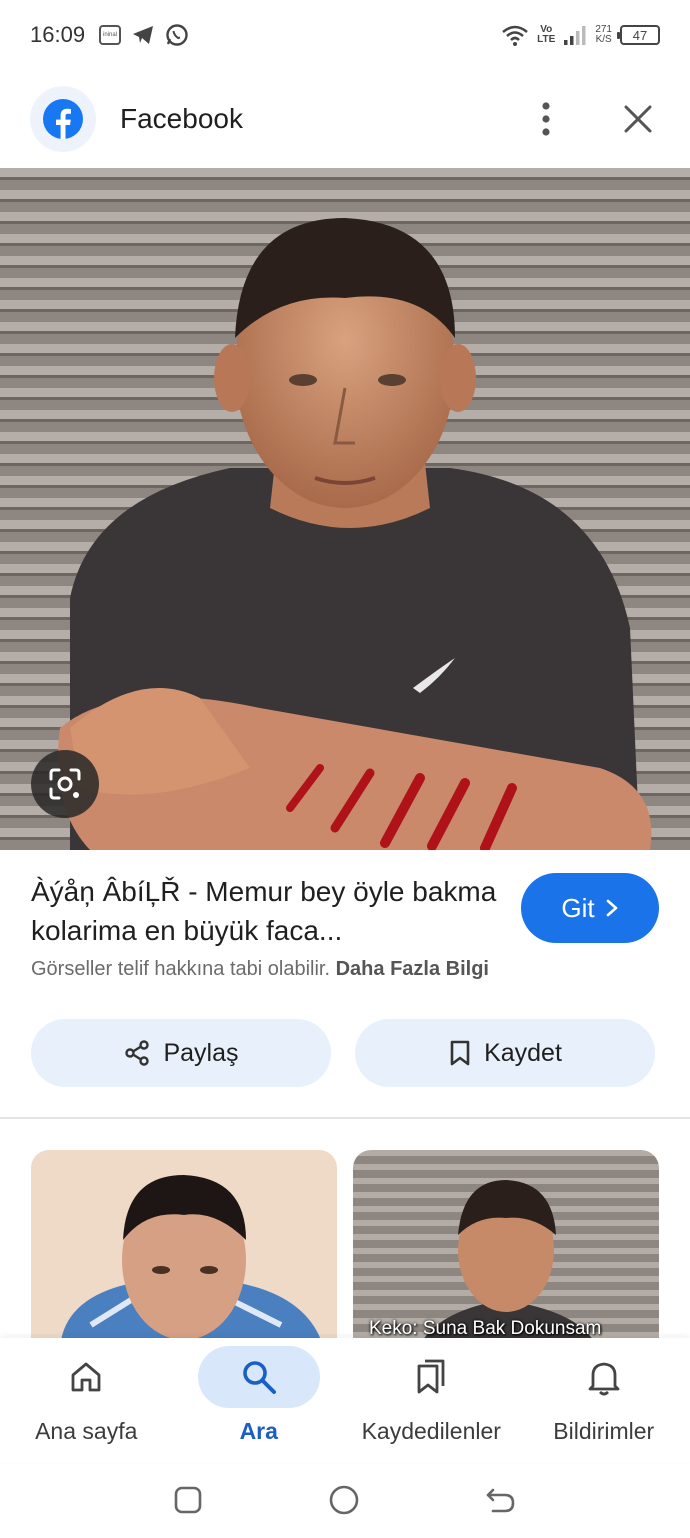 The image size is (690, 1538). I want to click on home-circle-icon, so click(344, 1500).